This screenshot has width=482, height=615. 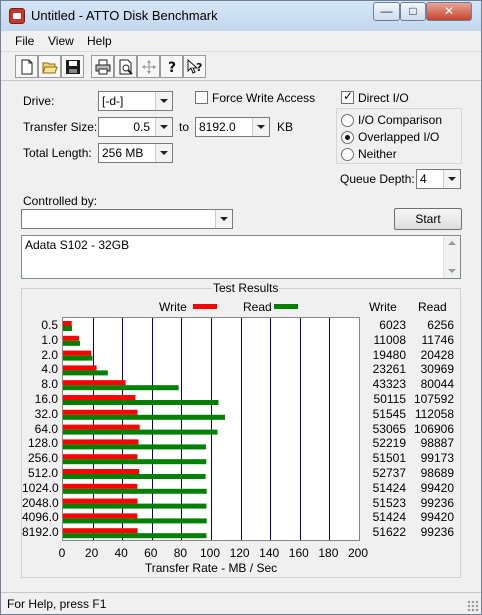 What do you see at coordinates (46, 413) in the screenshot?
I see `block-size-label: 32.0` at bounding box center [46, 413].